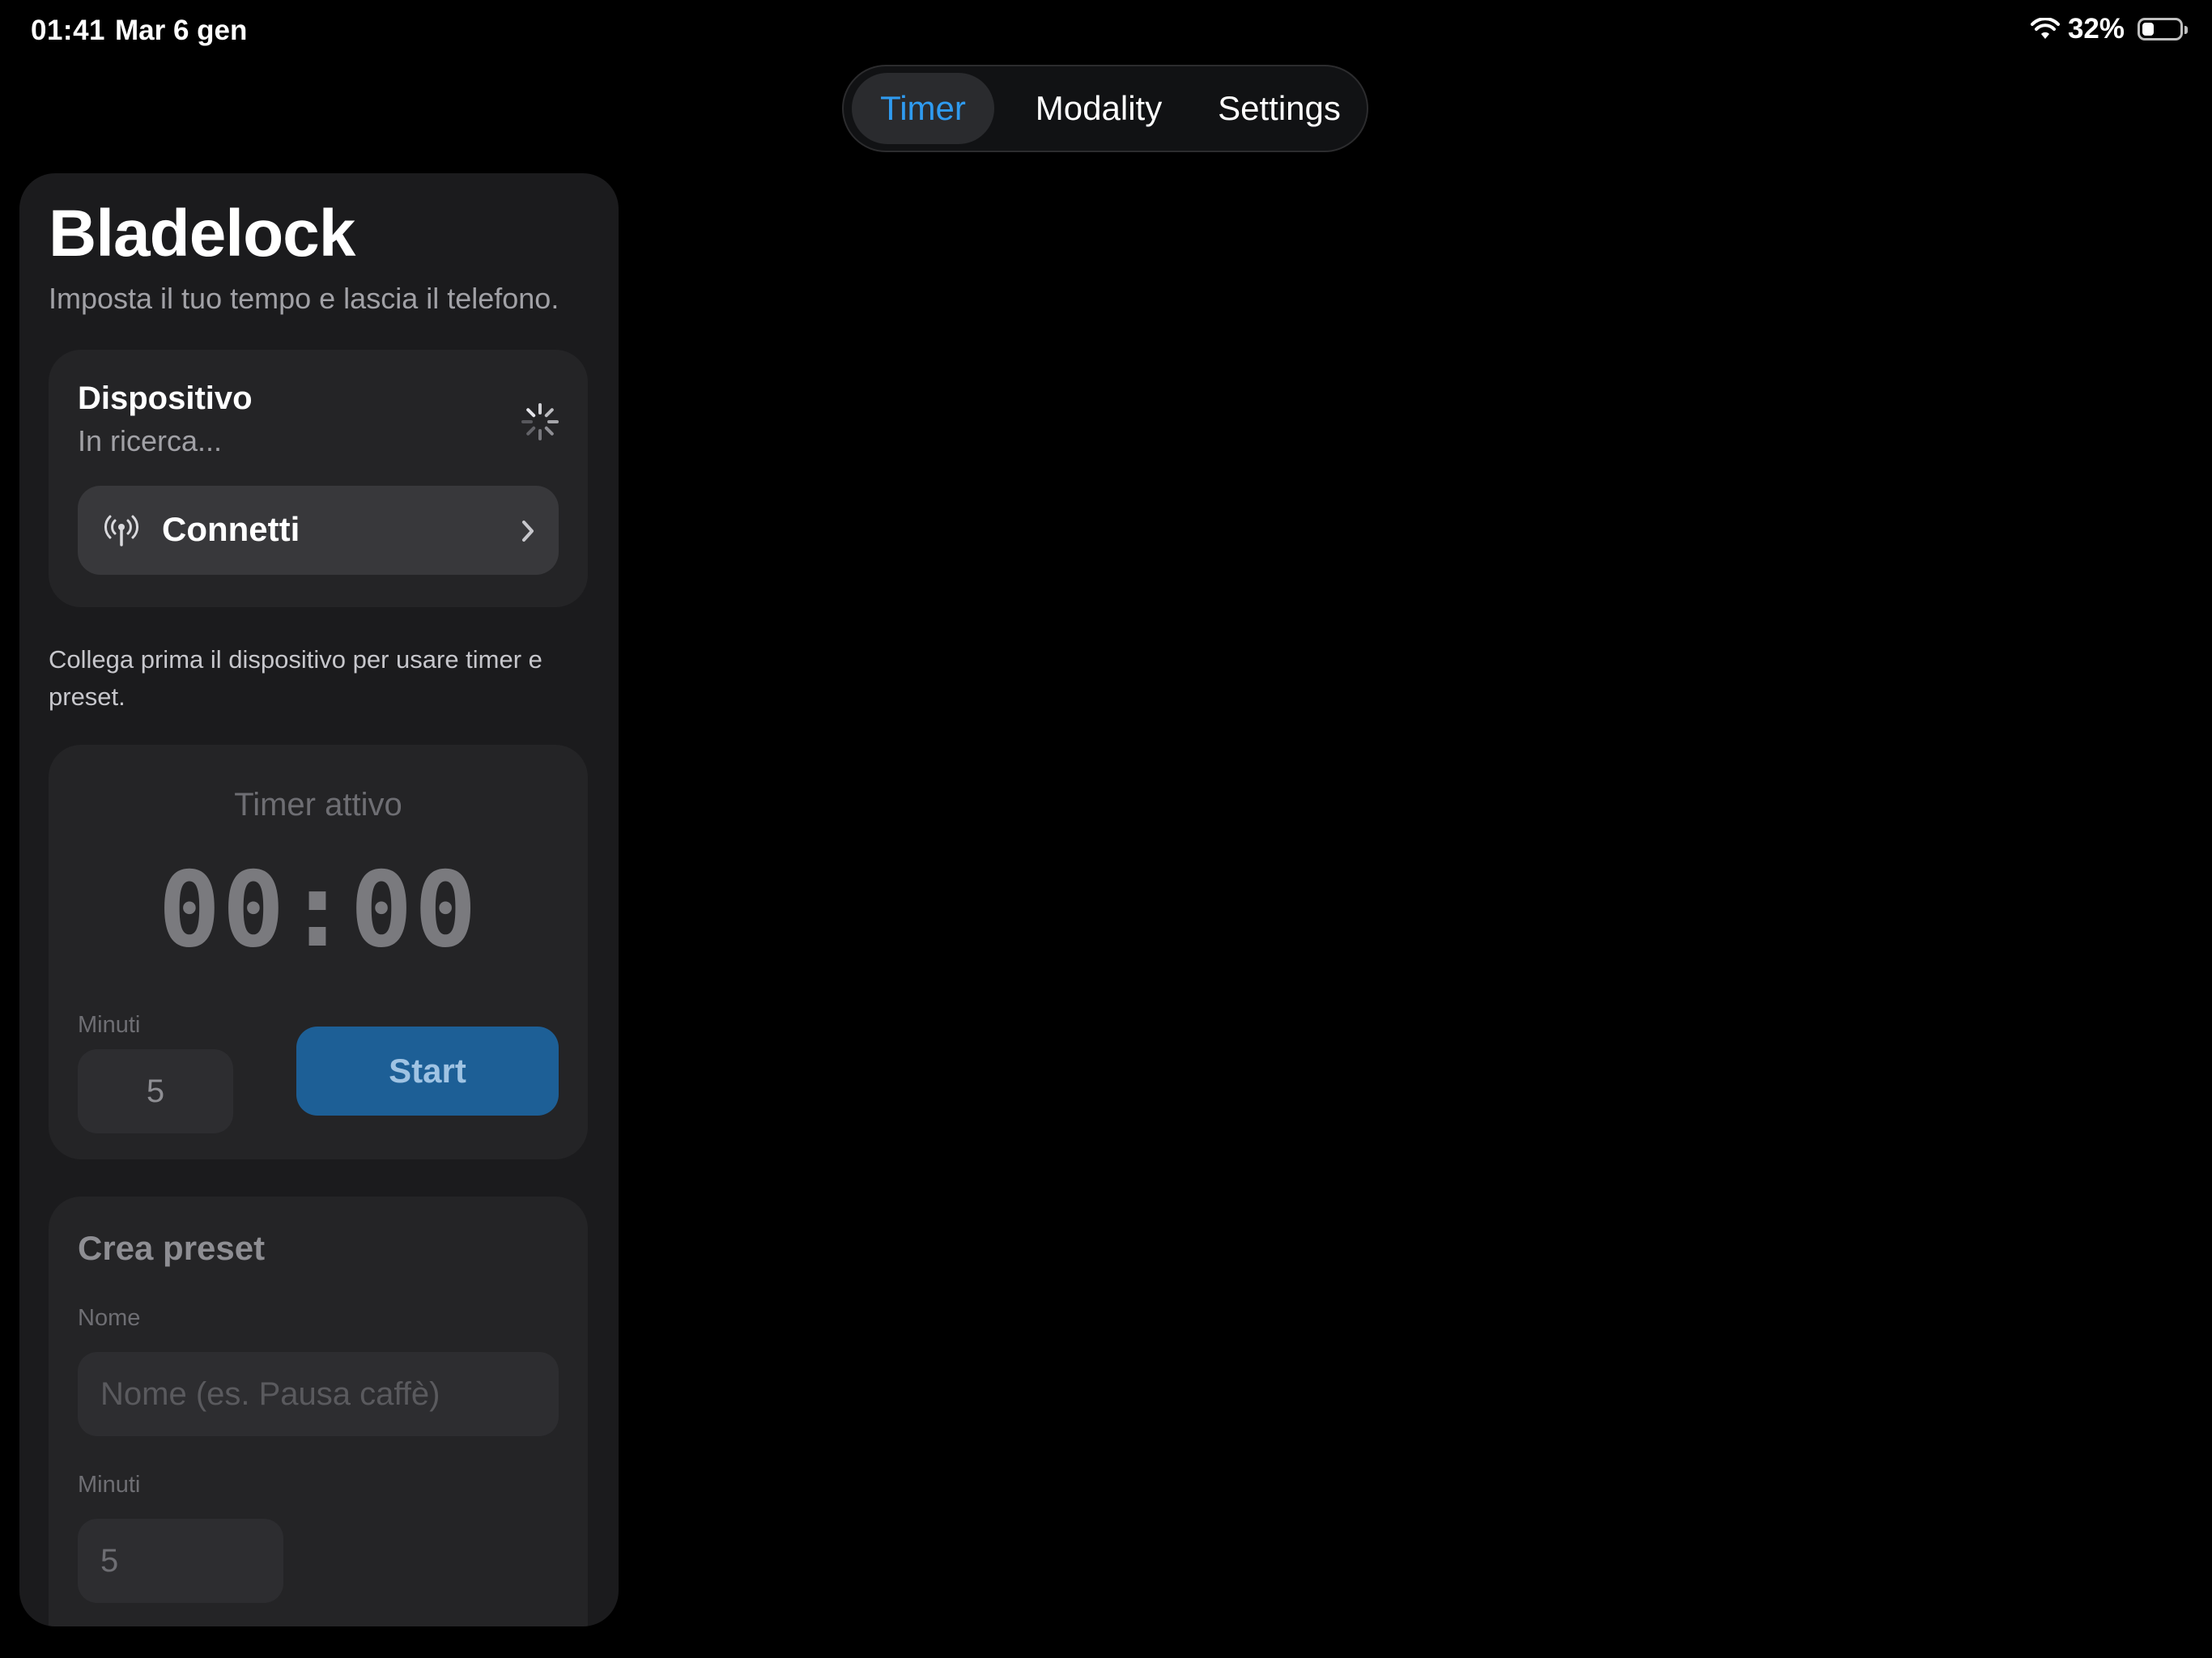 The image size is (2212, 1658). I want to click on antenna-icon, so click(121, 530).